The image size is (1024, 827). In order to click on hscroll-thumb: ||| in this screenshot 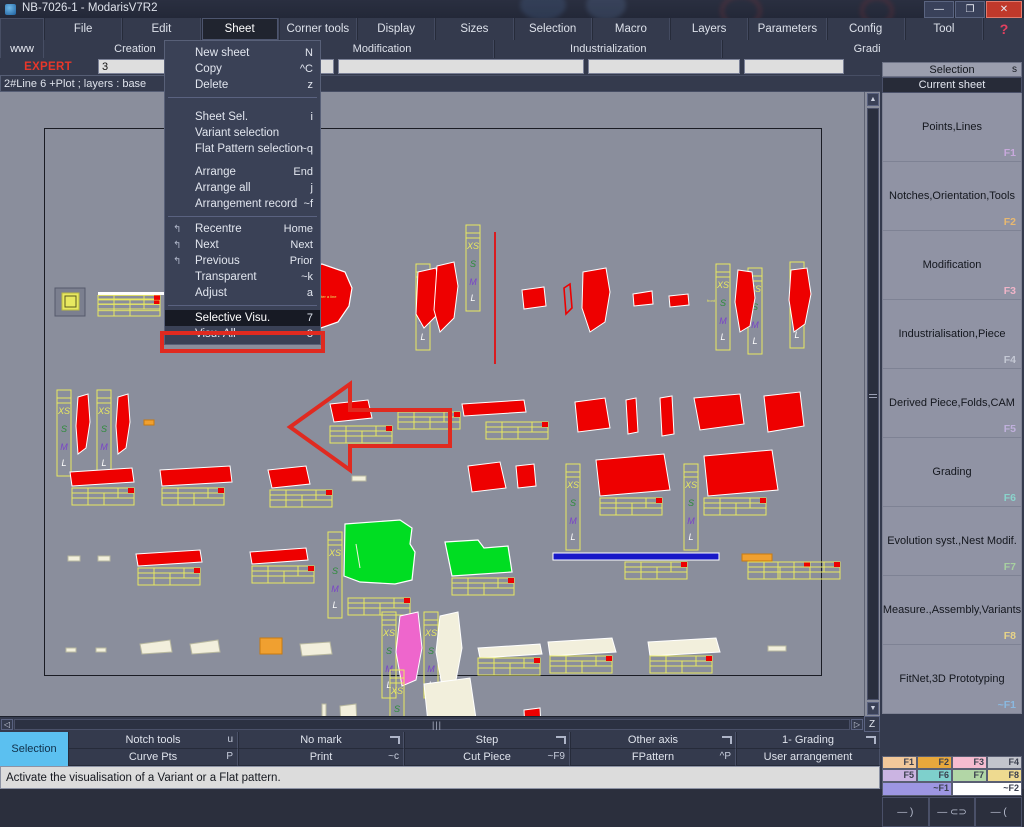, I will do `click(437, 725)`.